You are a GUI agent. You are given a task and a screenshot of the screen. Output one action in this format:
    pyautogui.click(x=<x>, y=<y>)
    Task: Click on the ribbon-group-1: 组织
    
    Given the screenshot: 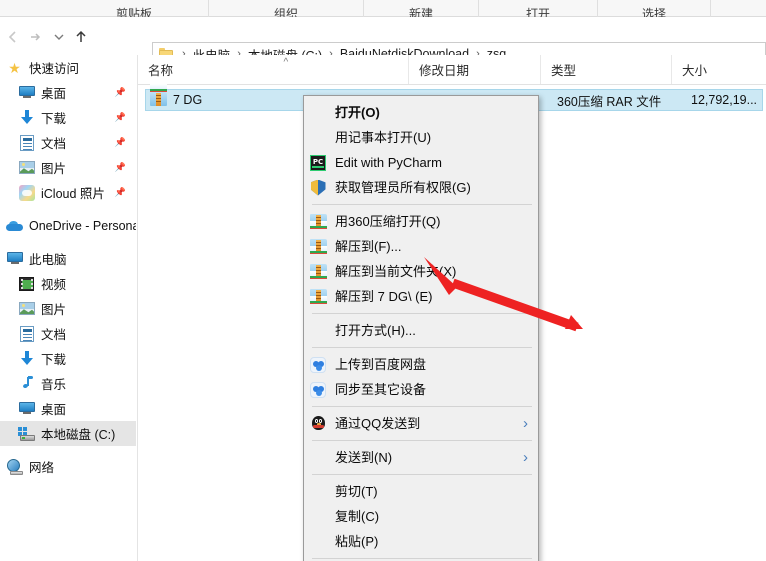 What is the action you would take?
    pyautogui.click(x=286, y=8)
    